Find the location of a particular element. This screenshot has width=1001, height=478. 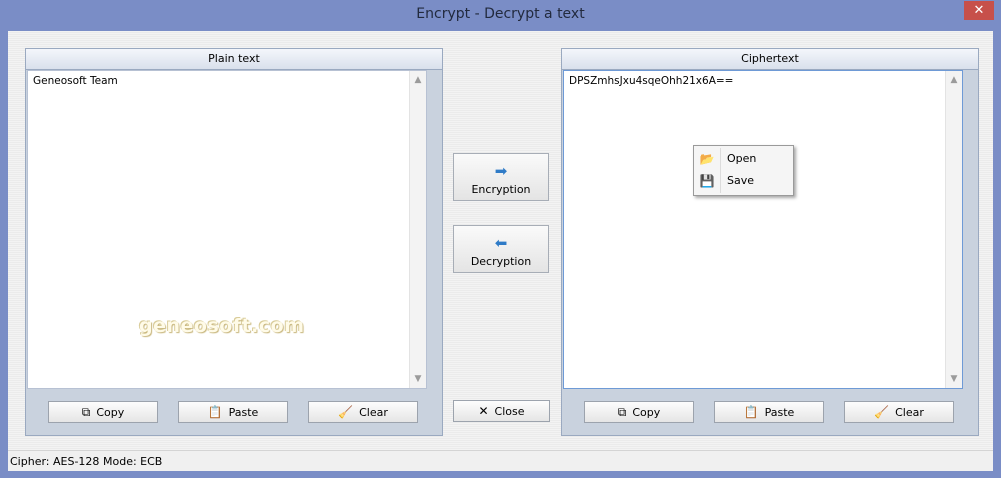

mode-status: Mode: ECB is located at coordinates (133, 461).